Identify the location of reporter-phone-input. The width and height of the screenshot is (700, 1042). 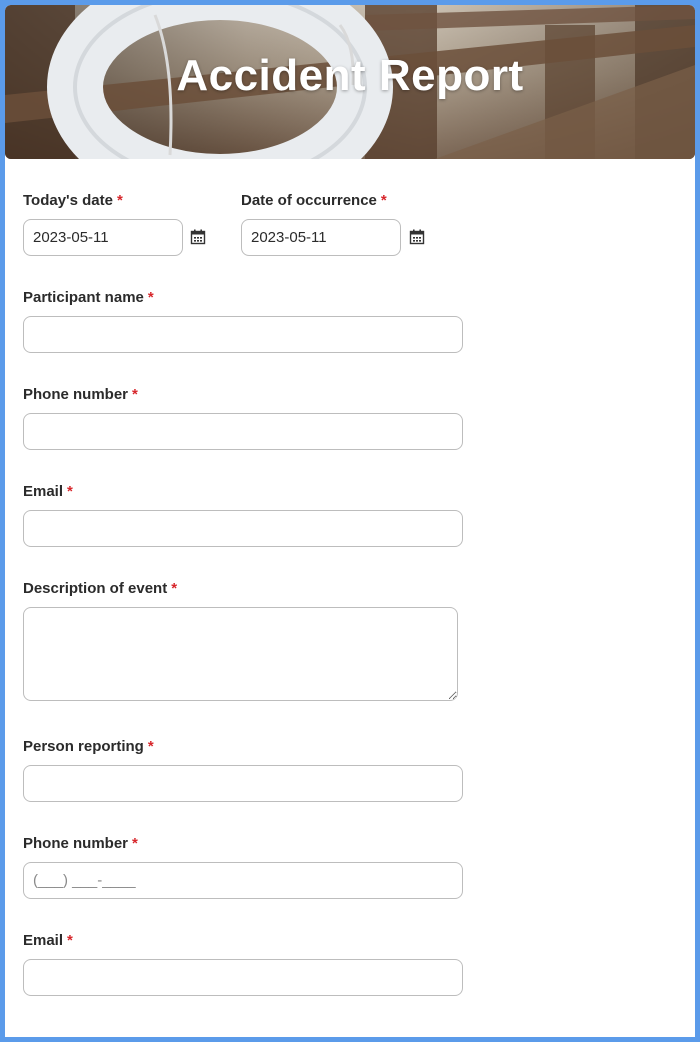
(243, 880).